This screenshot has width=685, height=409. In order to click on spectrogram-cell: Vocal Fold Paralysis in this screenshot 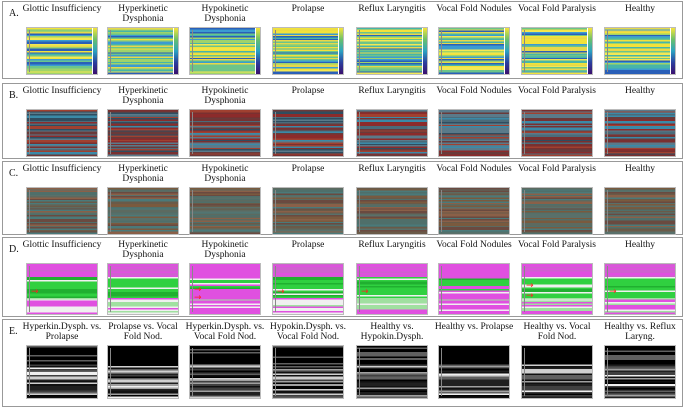, I will do `click(557, 199)`.